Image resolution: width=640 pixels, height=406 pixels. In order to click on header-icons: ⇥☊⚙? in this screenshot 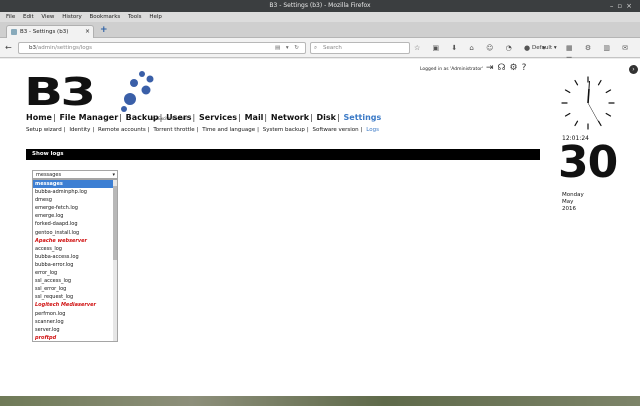, I will do `click(508, 68)`.